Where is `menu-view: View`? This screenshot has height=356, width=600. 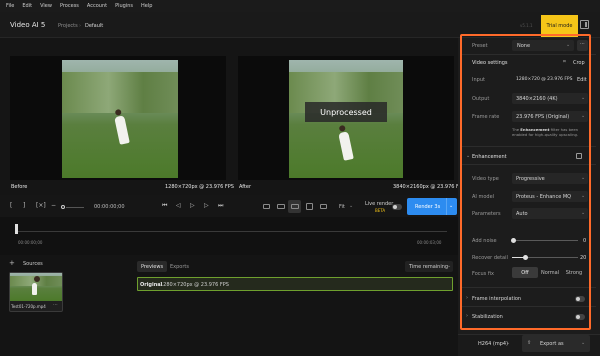
menu-view: View is located at coordinates (46, 6).